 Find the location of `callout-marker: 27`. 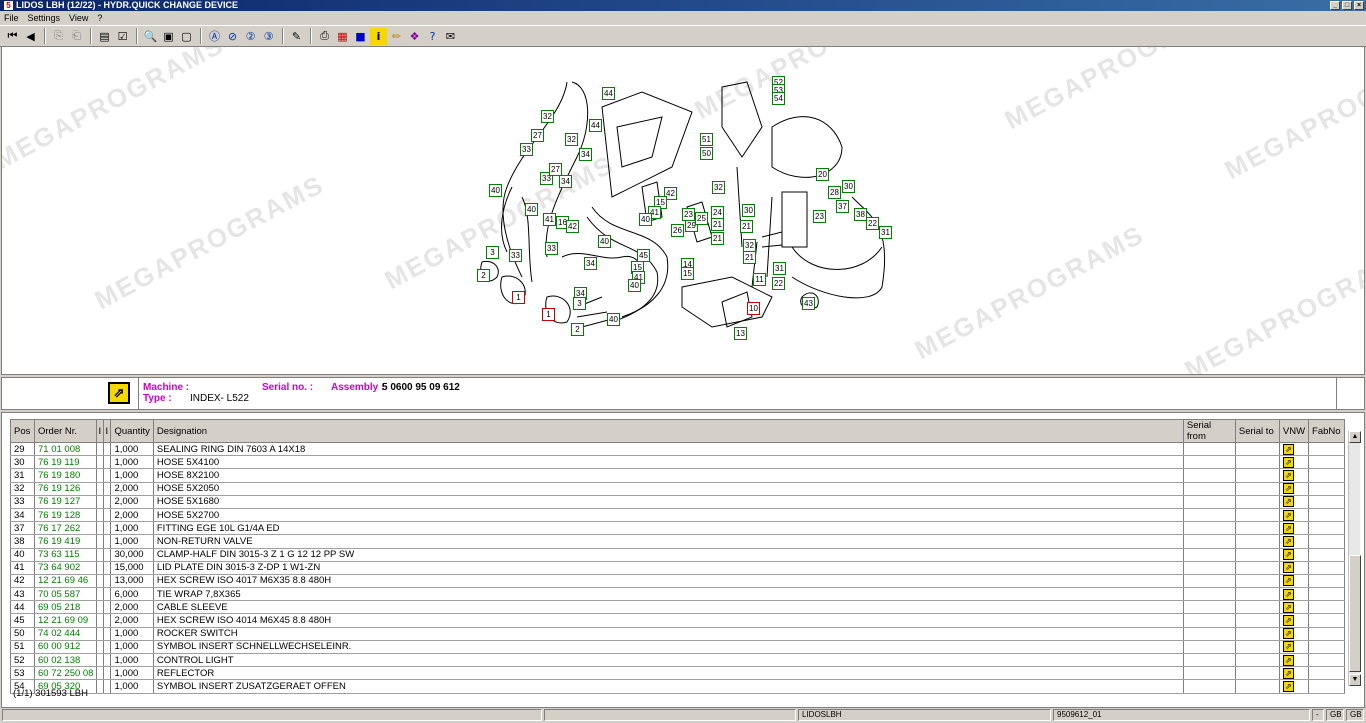

callout-marker: 27 is located at coordinates (537, 135).